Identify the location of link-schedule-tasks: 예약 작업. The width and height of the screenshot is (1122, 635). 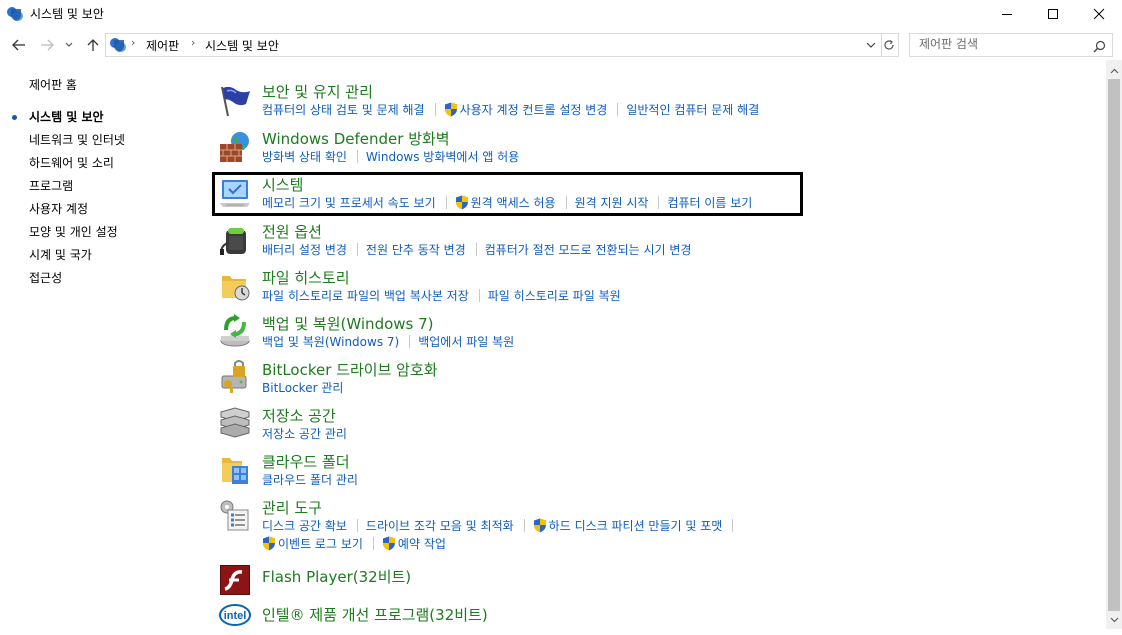
(422, 543).